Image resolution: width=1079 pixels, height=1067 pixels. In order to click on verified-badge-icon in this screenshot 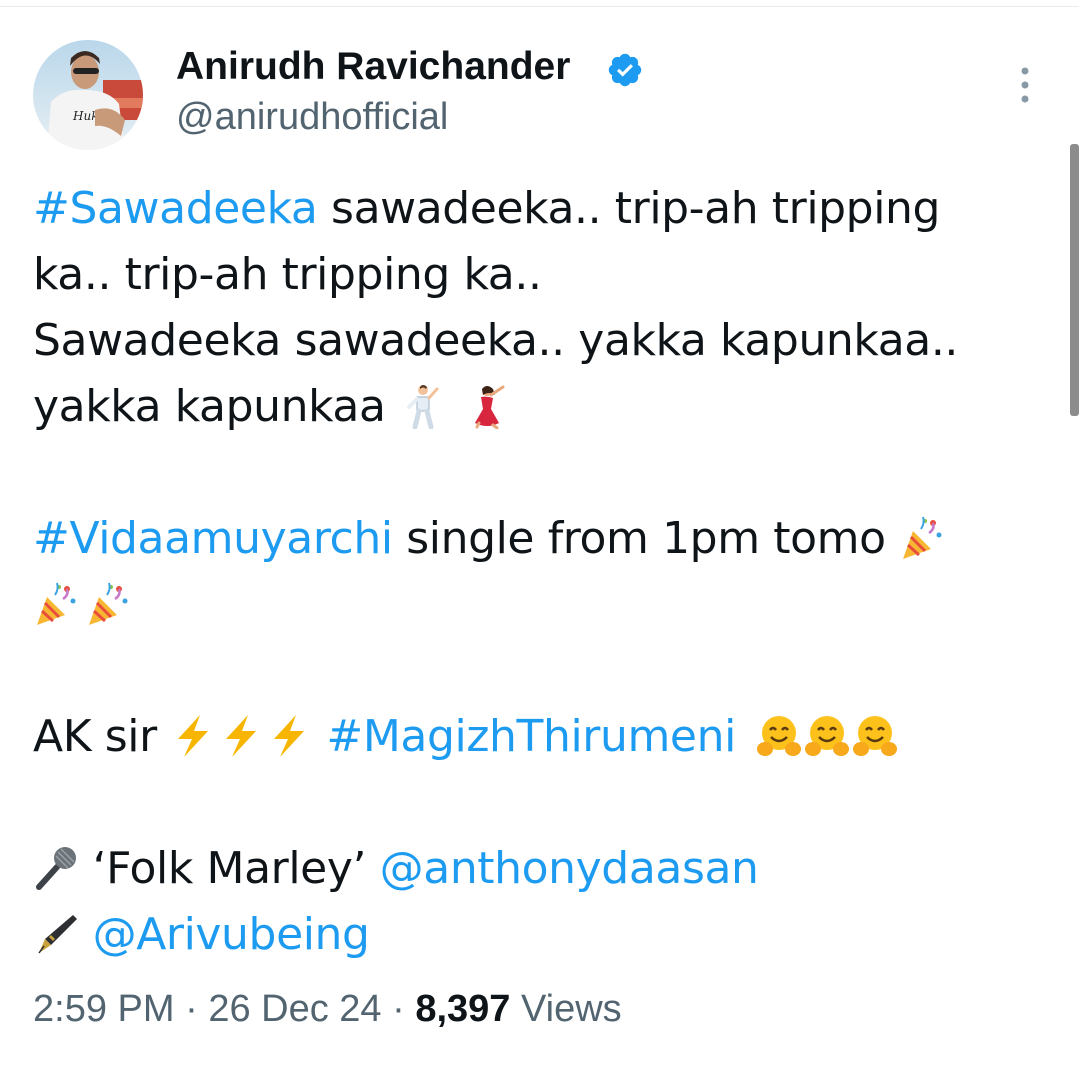, I will do `click(625, 70)`.